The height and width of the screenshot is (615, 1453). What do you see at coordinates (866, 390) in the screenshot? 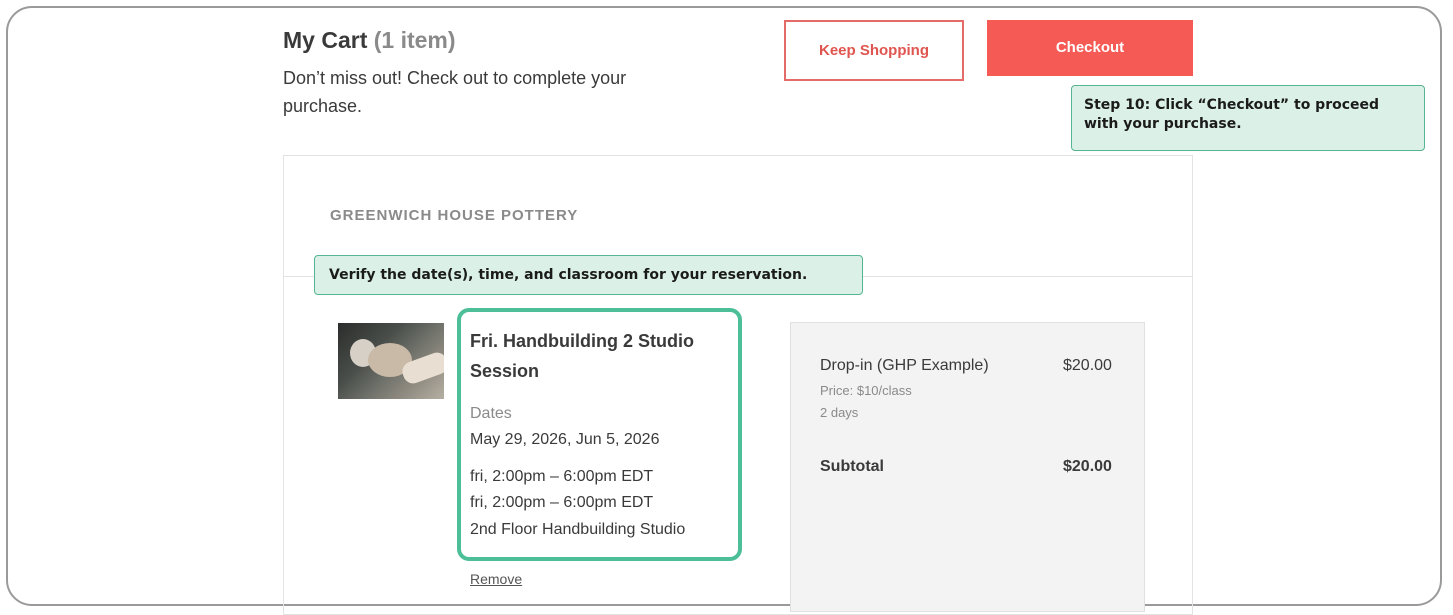
I see `summary-price-note: Price: $10/class` at bounding box center [866, 390].